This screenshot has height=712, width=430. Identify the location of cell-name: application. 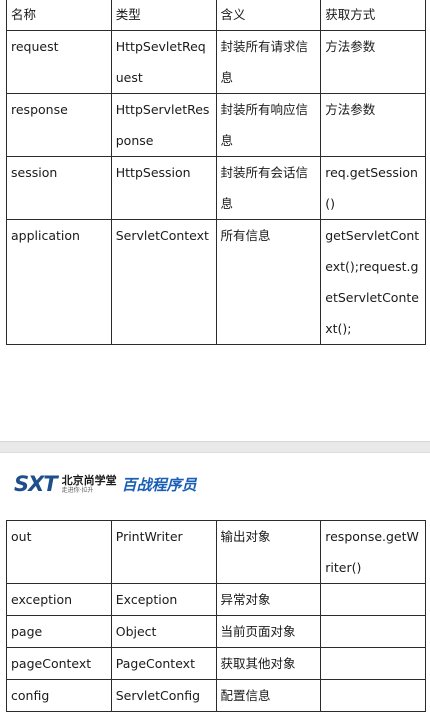
(59, 282).